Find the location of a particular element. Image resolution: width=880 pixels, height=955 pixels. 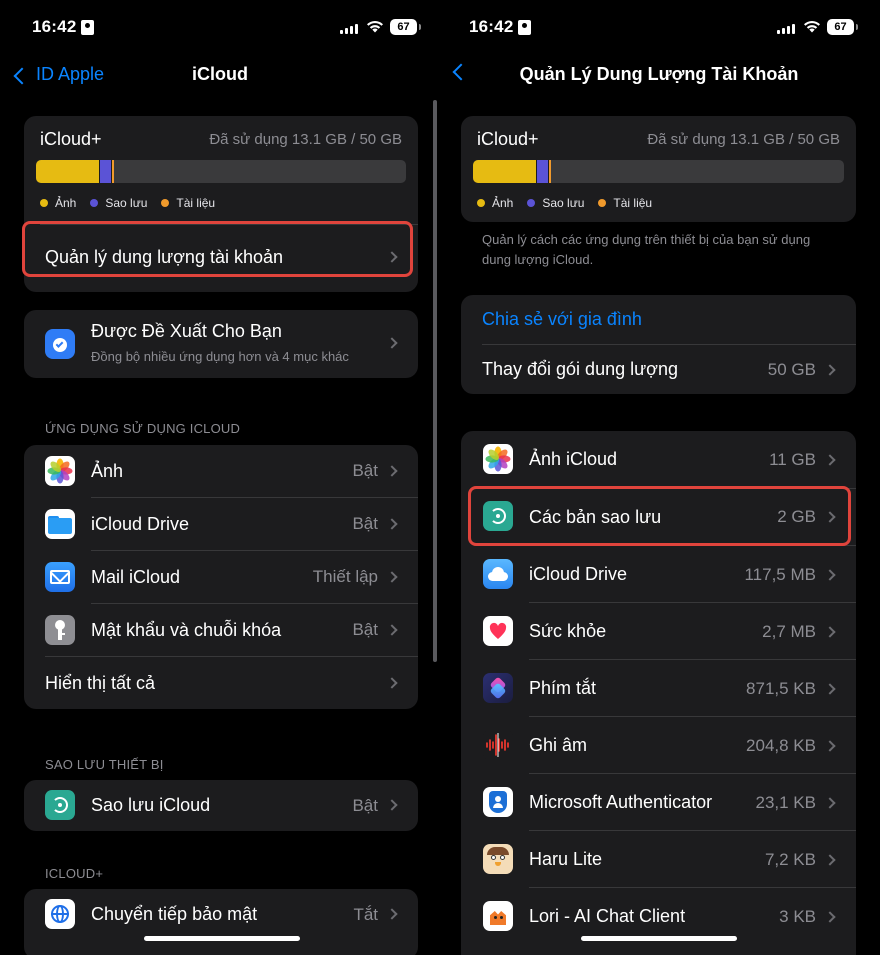

app-label: Sức khỏe is located at coordinates (568, 631).